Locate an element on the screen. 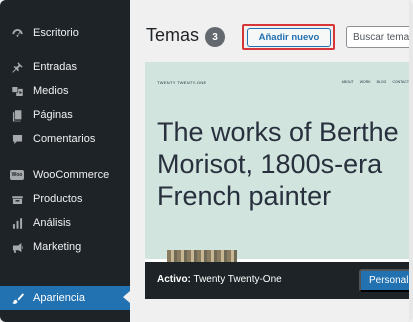 This screenshot has width=413, height=322. sidebar-item-analisis: Análisis is located at coordinates (65, 223).